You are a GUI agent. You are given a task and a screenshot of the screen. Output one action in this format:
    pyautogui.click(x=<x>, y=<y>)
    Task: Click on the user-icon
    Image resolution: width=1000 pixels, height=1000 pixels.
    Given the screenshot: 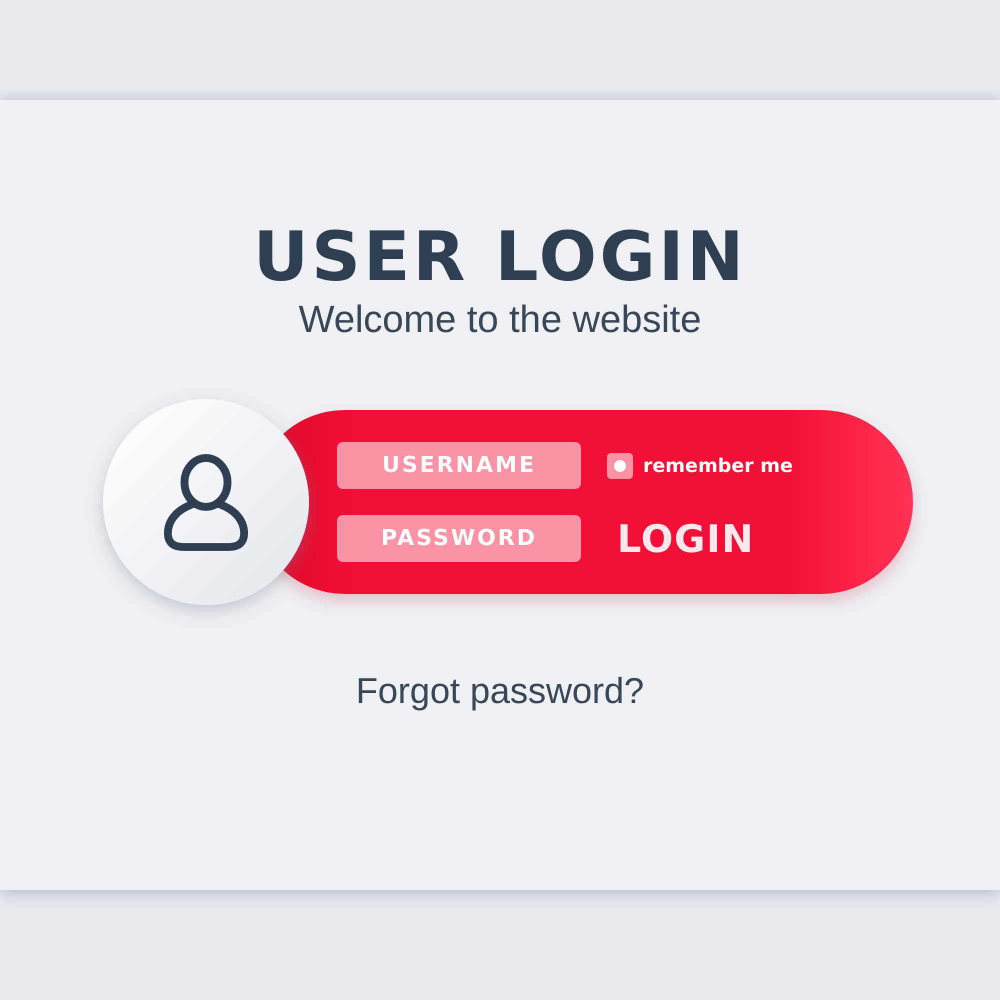 What is the action you would take?
    pyautogui.click(x=206, y=502)
    